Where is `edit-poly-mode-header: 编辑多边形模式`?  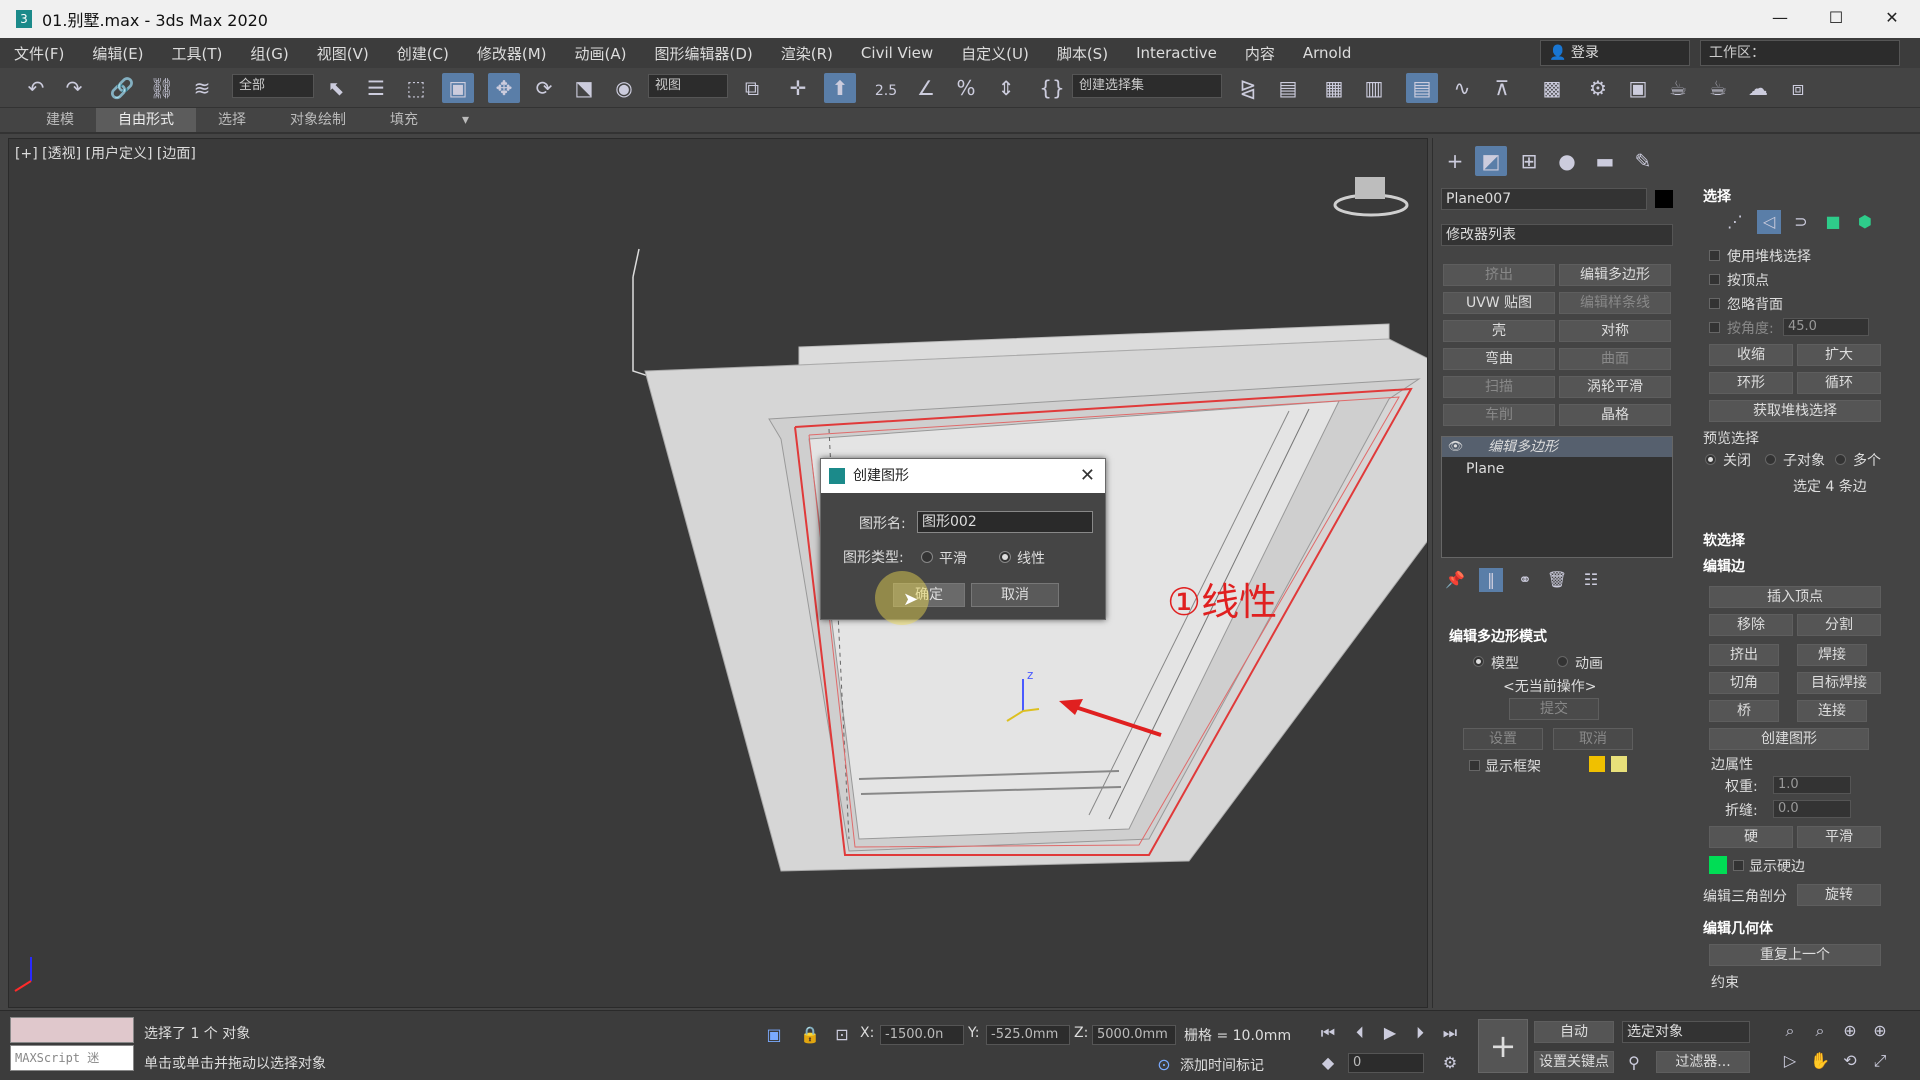
edit-poly-mode-header: 编辑多边形模式 is located at coordinates (1498, 636).